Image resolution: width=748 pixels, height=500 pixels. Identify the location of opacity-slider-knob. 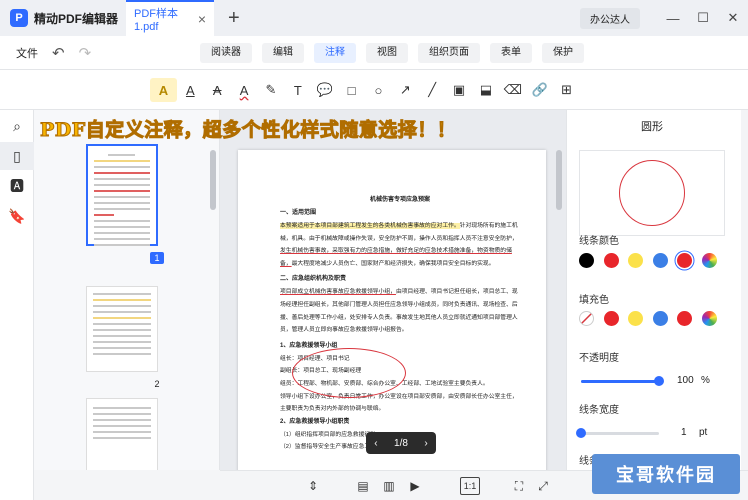
(659, 381).